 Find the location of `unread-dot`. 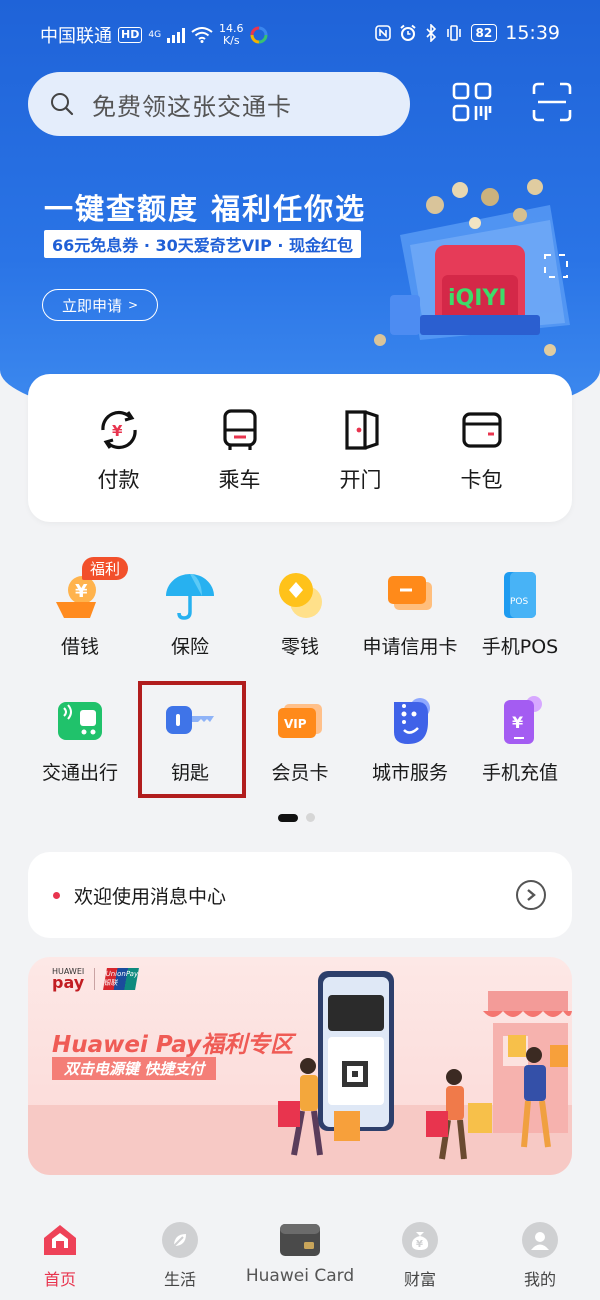

unread-dot is located at coordinates (56, 895).